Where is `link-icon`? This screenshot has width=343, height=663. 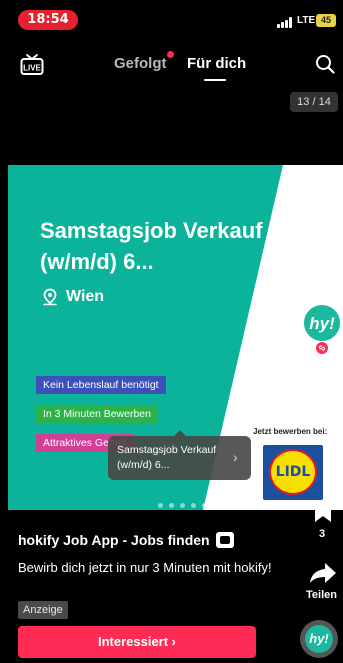
link-icon is located at coordinates (322, 348).